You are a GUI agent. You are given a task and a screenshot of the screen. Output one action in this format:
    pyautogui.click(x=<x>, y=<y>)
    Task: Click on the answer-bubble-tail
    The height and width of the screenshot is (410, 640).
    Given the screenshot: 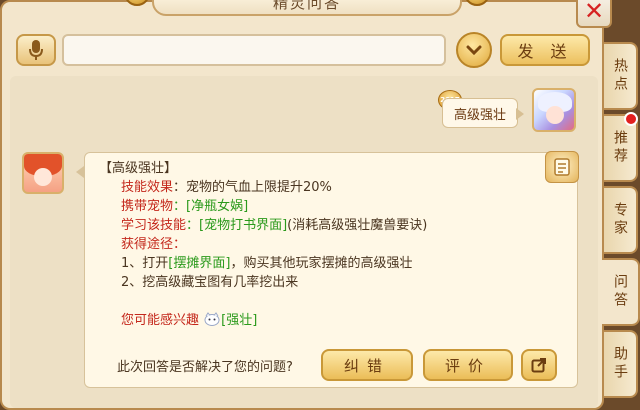 What is the action you would take?
    pyautogui.click(x=80, y=172)
    